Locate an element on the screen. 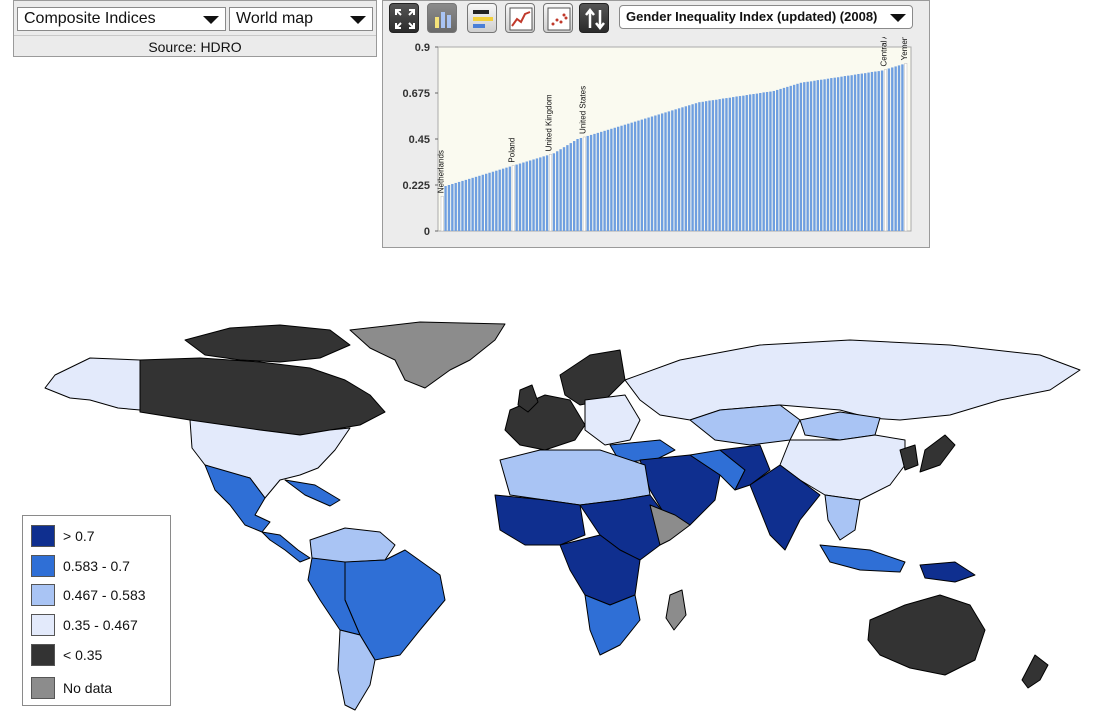 This screenshot has width=1111, height=718. fullscreen-button is located at coordinates (404, 18).